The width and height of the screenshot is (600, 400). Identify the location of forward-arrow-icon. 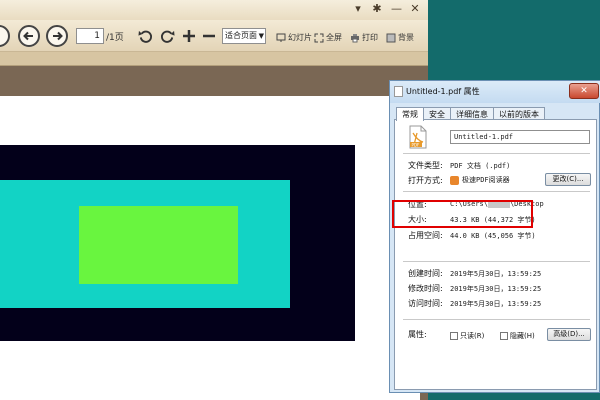
(57, 36).